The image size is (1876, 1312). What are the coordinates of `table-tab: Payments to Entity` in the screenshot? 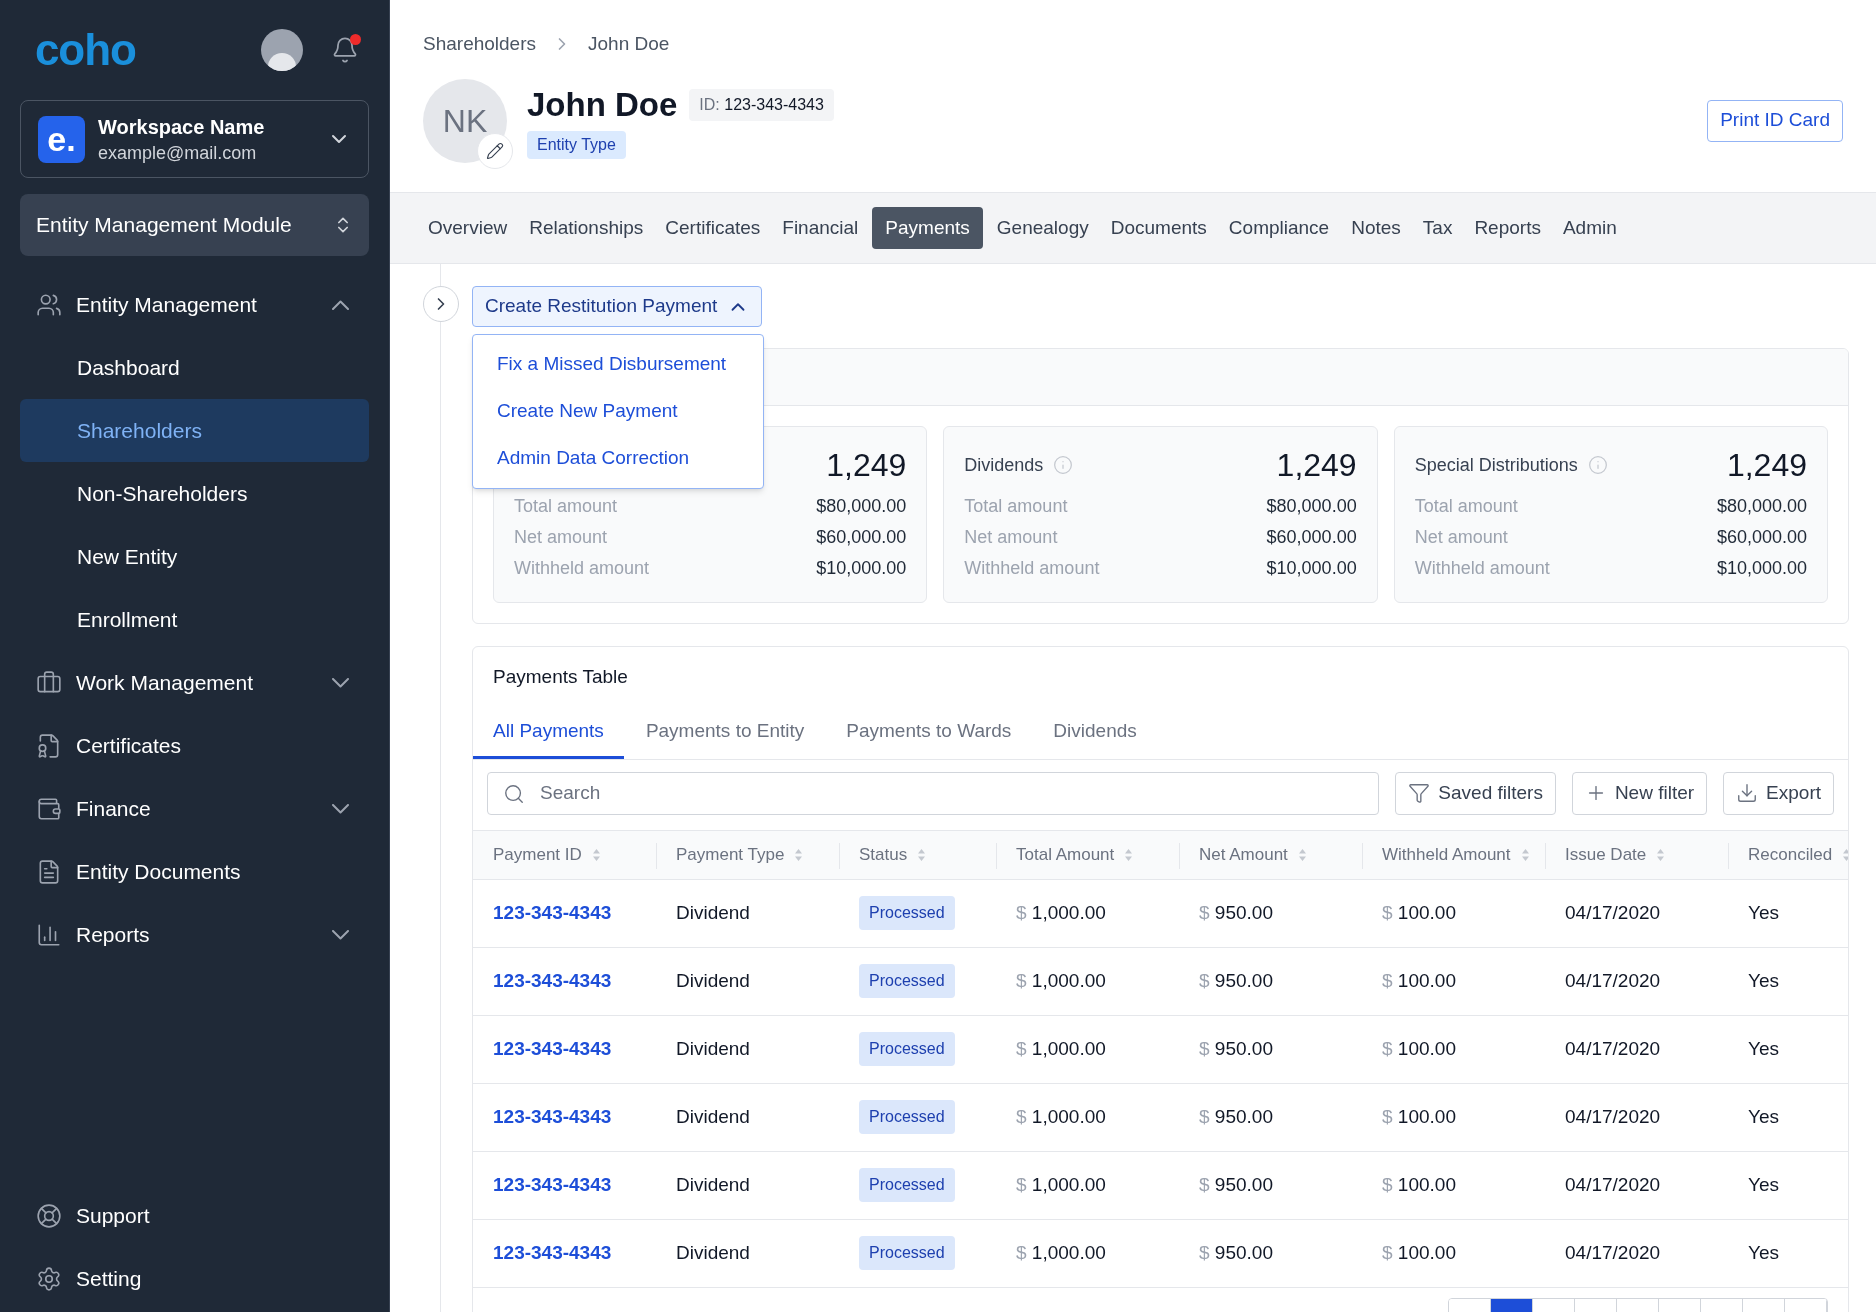 It's located at (725, 736).